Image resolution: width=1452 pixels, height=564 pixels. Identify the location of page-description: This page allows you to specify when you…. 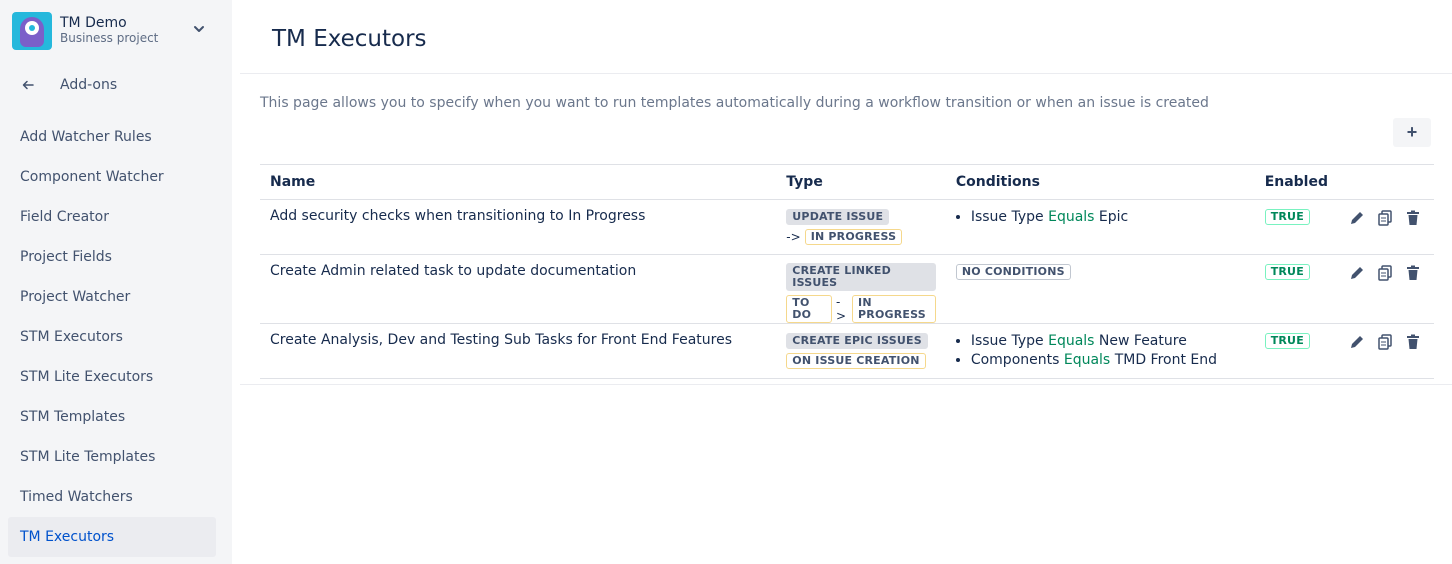
(734, 103).